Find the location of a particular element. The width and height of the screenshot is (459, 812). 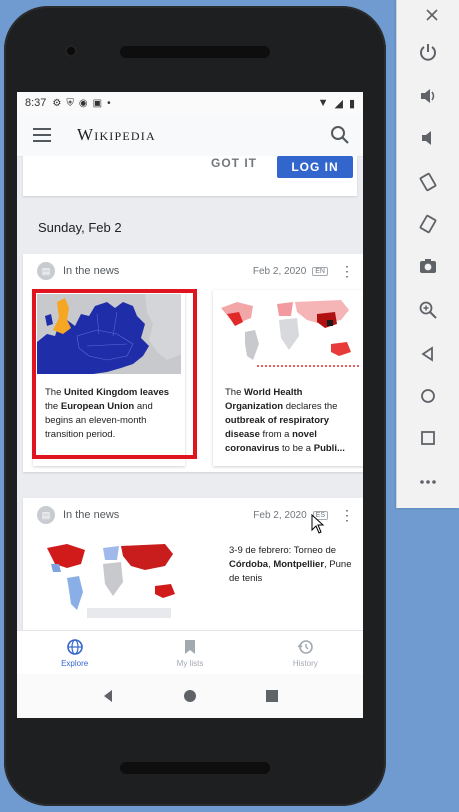

wikipedia-wordmark: Wikipedia is located at coordinates (116, 134).